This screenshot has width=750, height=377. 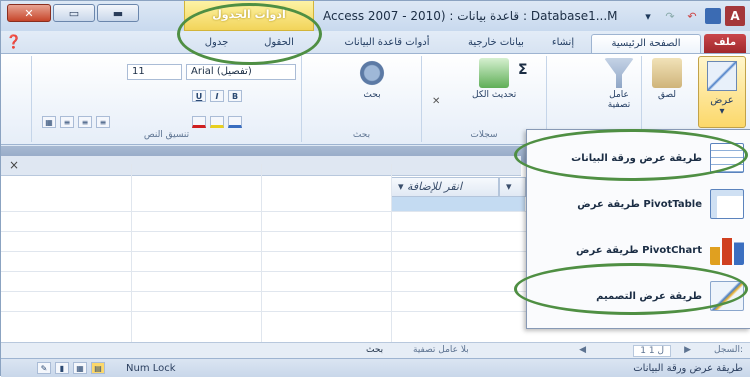 I want to click on num-lock-indicator: Num Lock, so click(x=151, y=368).